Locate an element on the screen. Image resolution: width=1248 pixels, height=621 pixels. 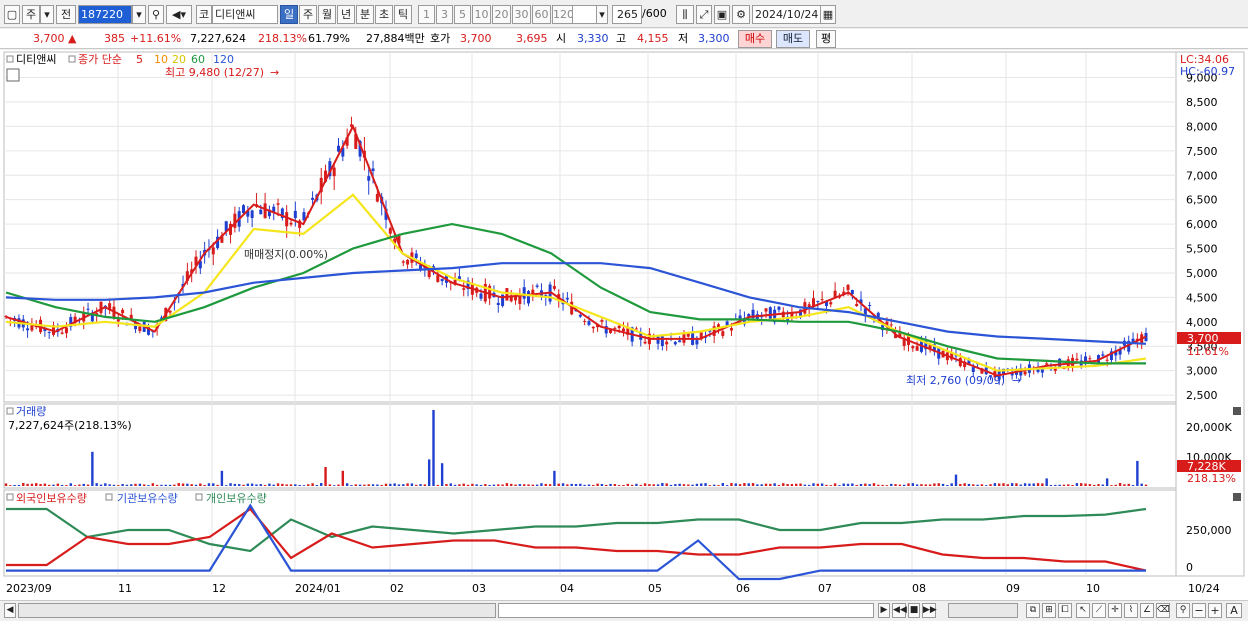
save-icon: ▣ is located at coordinates (722, 14).